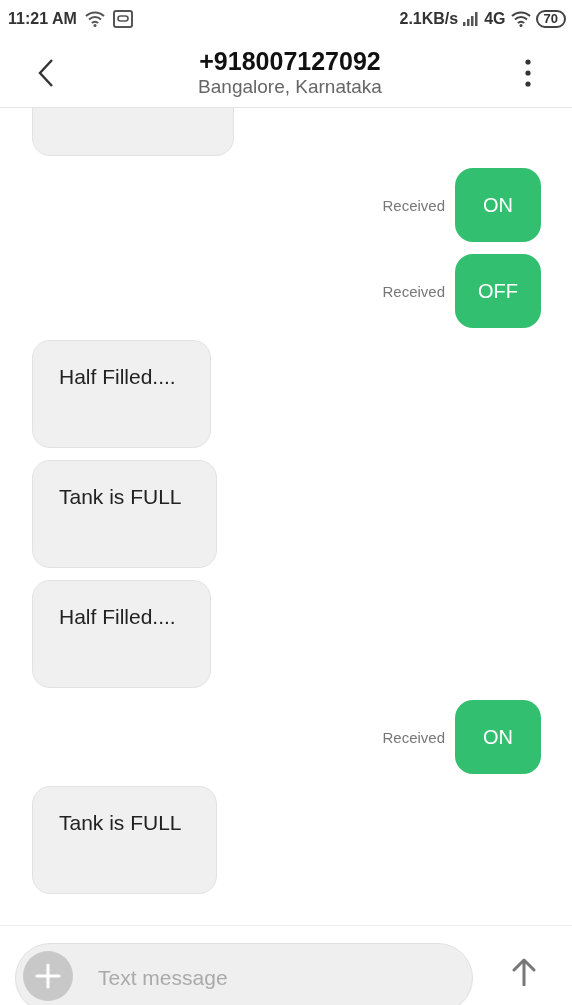 Image resolution: width=572 pixels, height=1005 pixels. What do you see at coordinates (550, 19) in the screenshot?
I see `battery-level: 70` at bounding box center [550, 19].